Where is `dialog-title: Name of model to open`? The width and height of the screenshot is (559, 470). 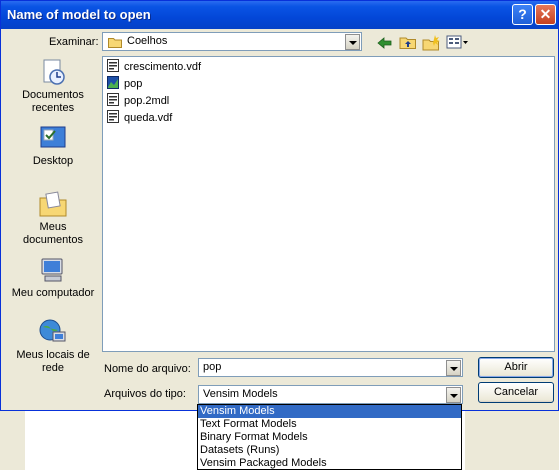
dialog-title: Name of model to open is located at coordinates (79, 14).